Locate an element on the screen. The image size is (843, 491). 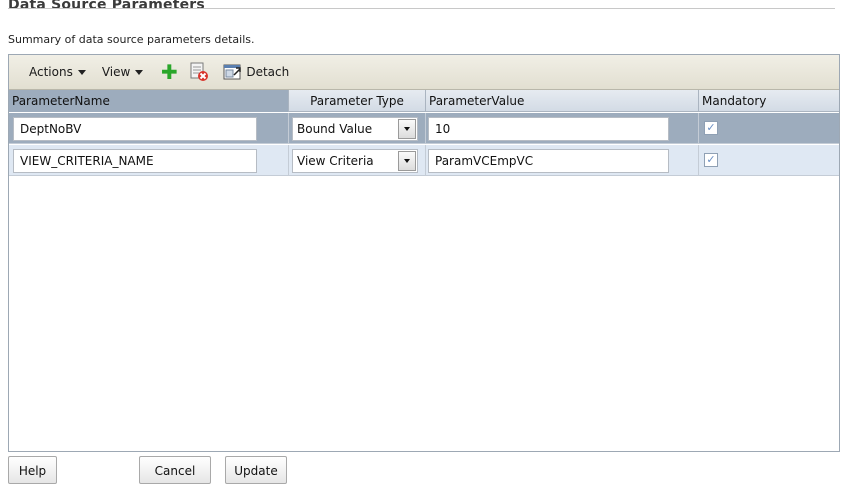
update-button: Update is located at coordinates (256, 470).